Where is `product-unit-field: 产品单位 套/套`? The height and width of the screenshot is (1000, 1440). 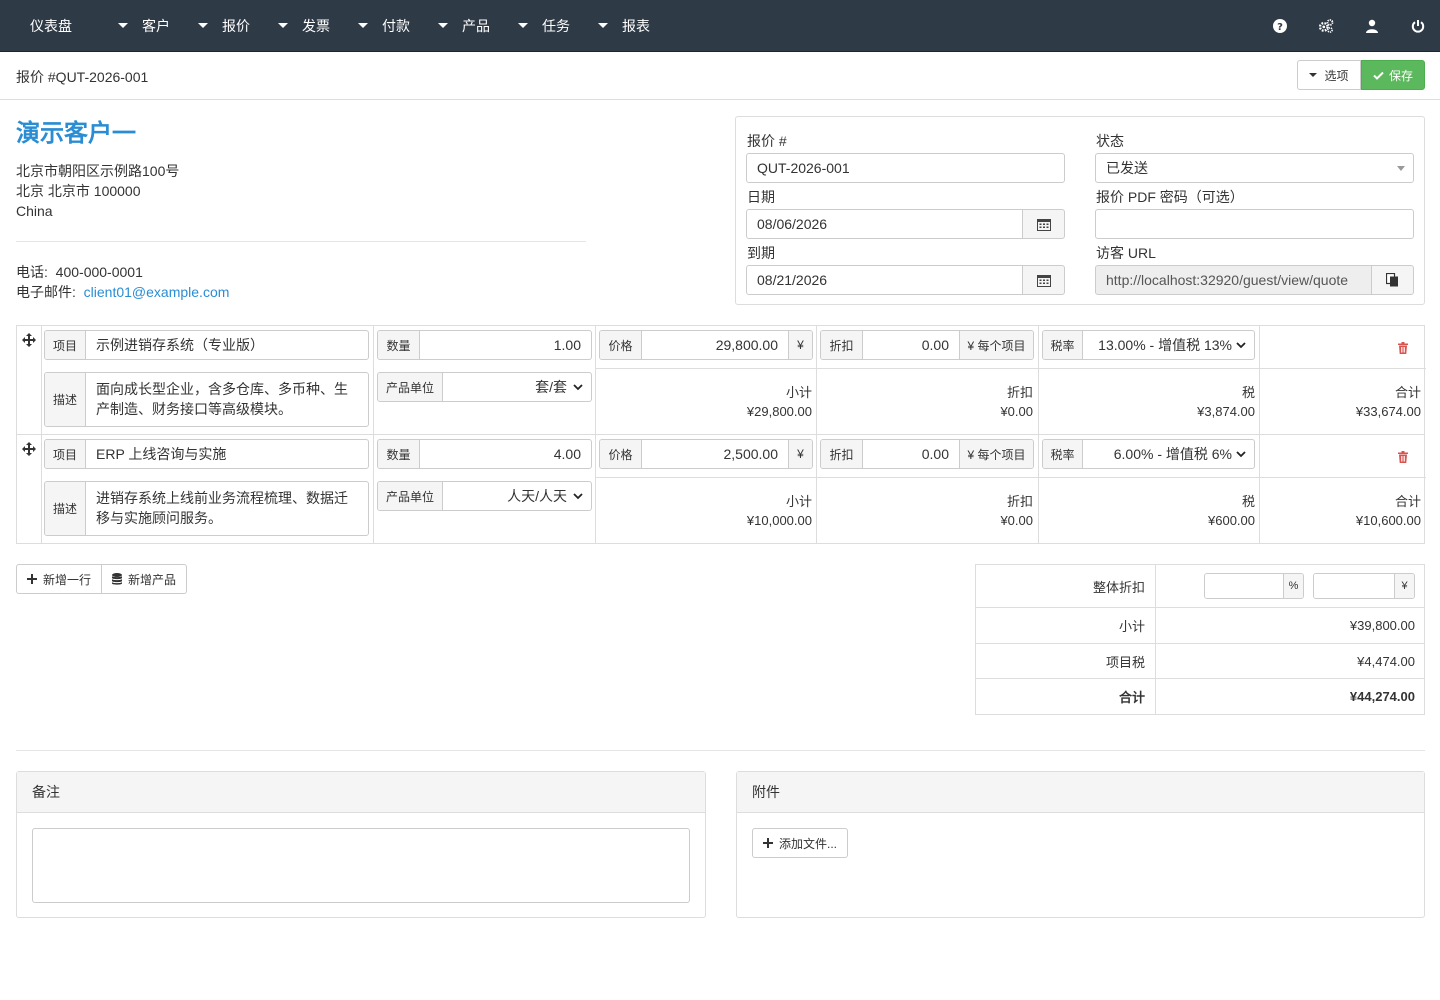 product-unit-field: 产品单位 套/套 is located at coordinates (484, 387).